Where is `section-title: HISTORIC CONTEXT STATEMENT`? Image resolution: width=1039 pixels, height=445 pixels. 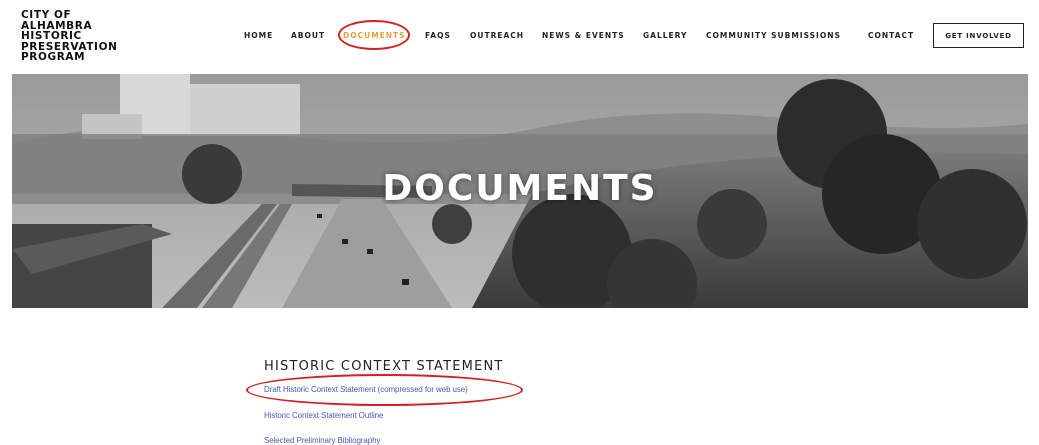
section-title: HISTORIC CONTEXT STATEMENT is located at coordinates (384, 366).